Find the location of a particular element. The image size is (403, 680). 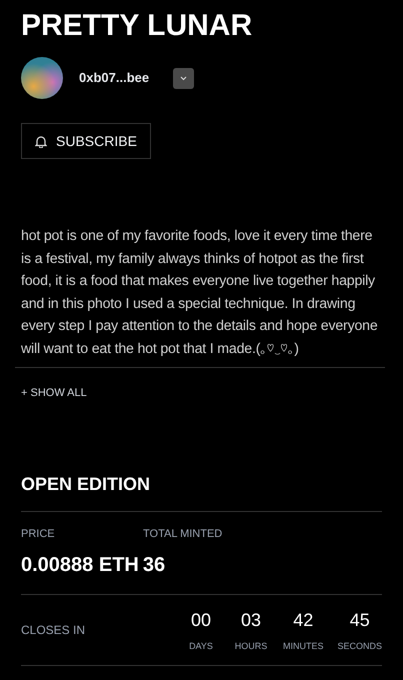

countdown-unit: SECONDS is located at coordinates (359, 646).